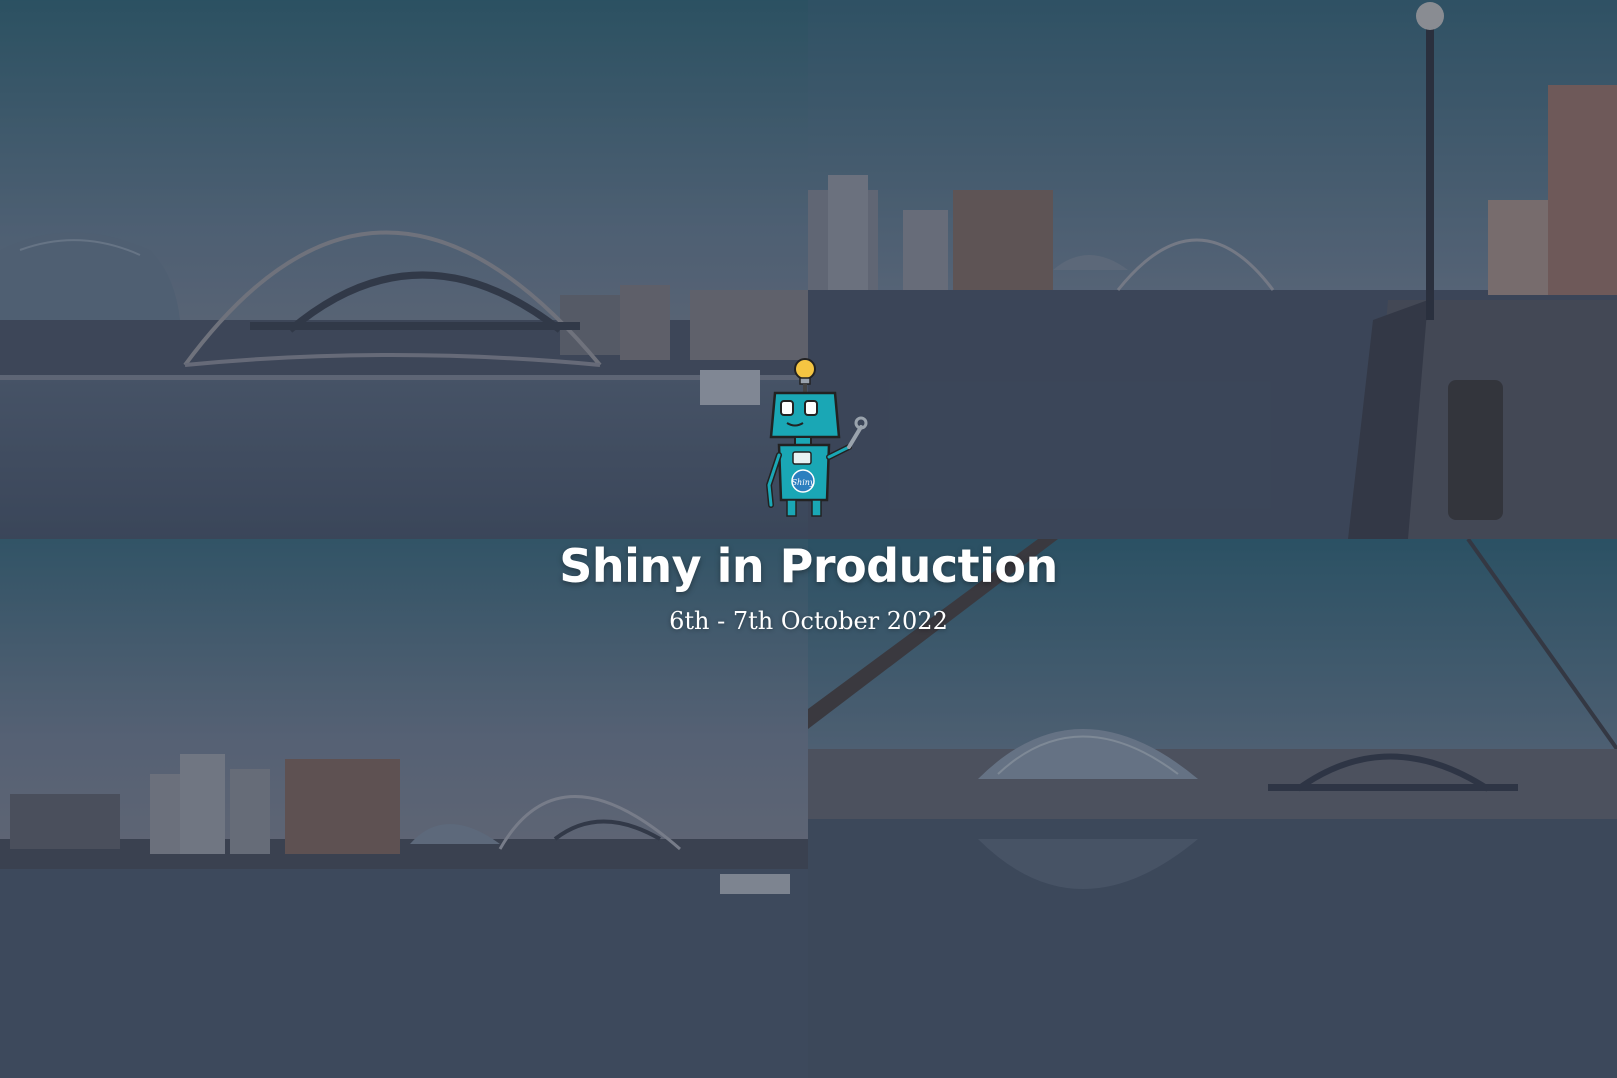 The image size is (1617, 1078). Describe the element at coordinates (817, 440) in the screenshot. I see `shiny-robot-mascot-icon: Shiny` at that location.